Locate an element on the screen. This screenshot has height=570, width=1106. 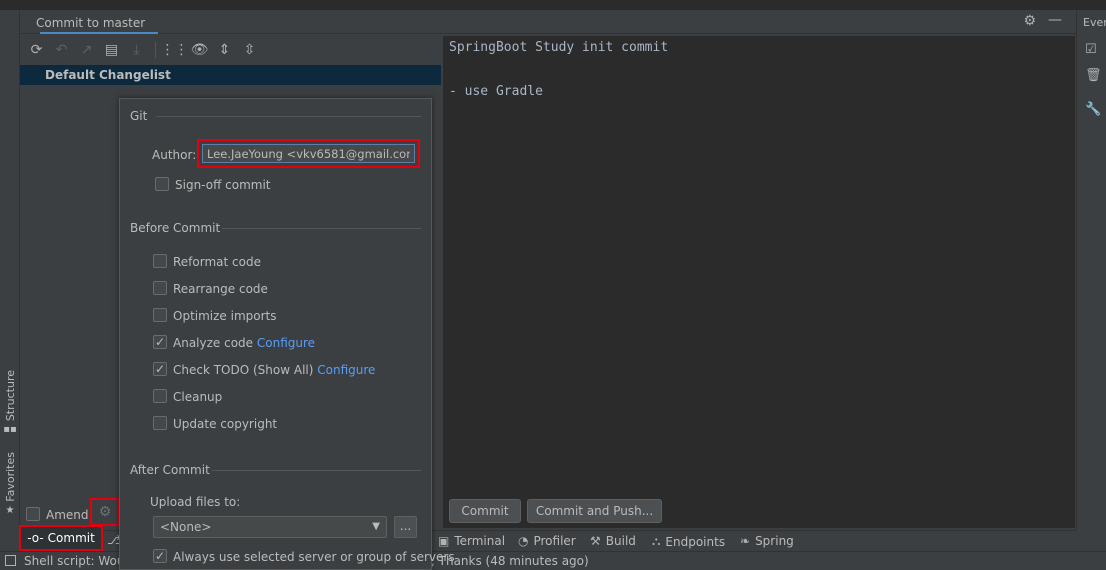
right-tool-strip: Even ☑ 🗑 🔧 is located at coordinates (1091, 270).